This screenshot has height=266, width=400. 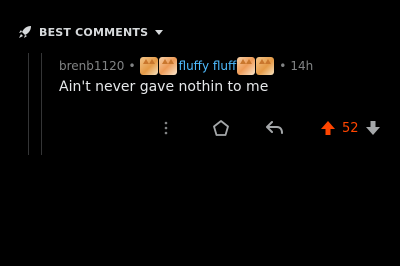 What do you see at coordinates (207, 66) in the screenshot?
I see `user-flair: fluffy fluff` at bounding box center [207, 66].